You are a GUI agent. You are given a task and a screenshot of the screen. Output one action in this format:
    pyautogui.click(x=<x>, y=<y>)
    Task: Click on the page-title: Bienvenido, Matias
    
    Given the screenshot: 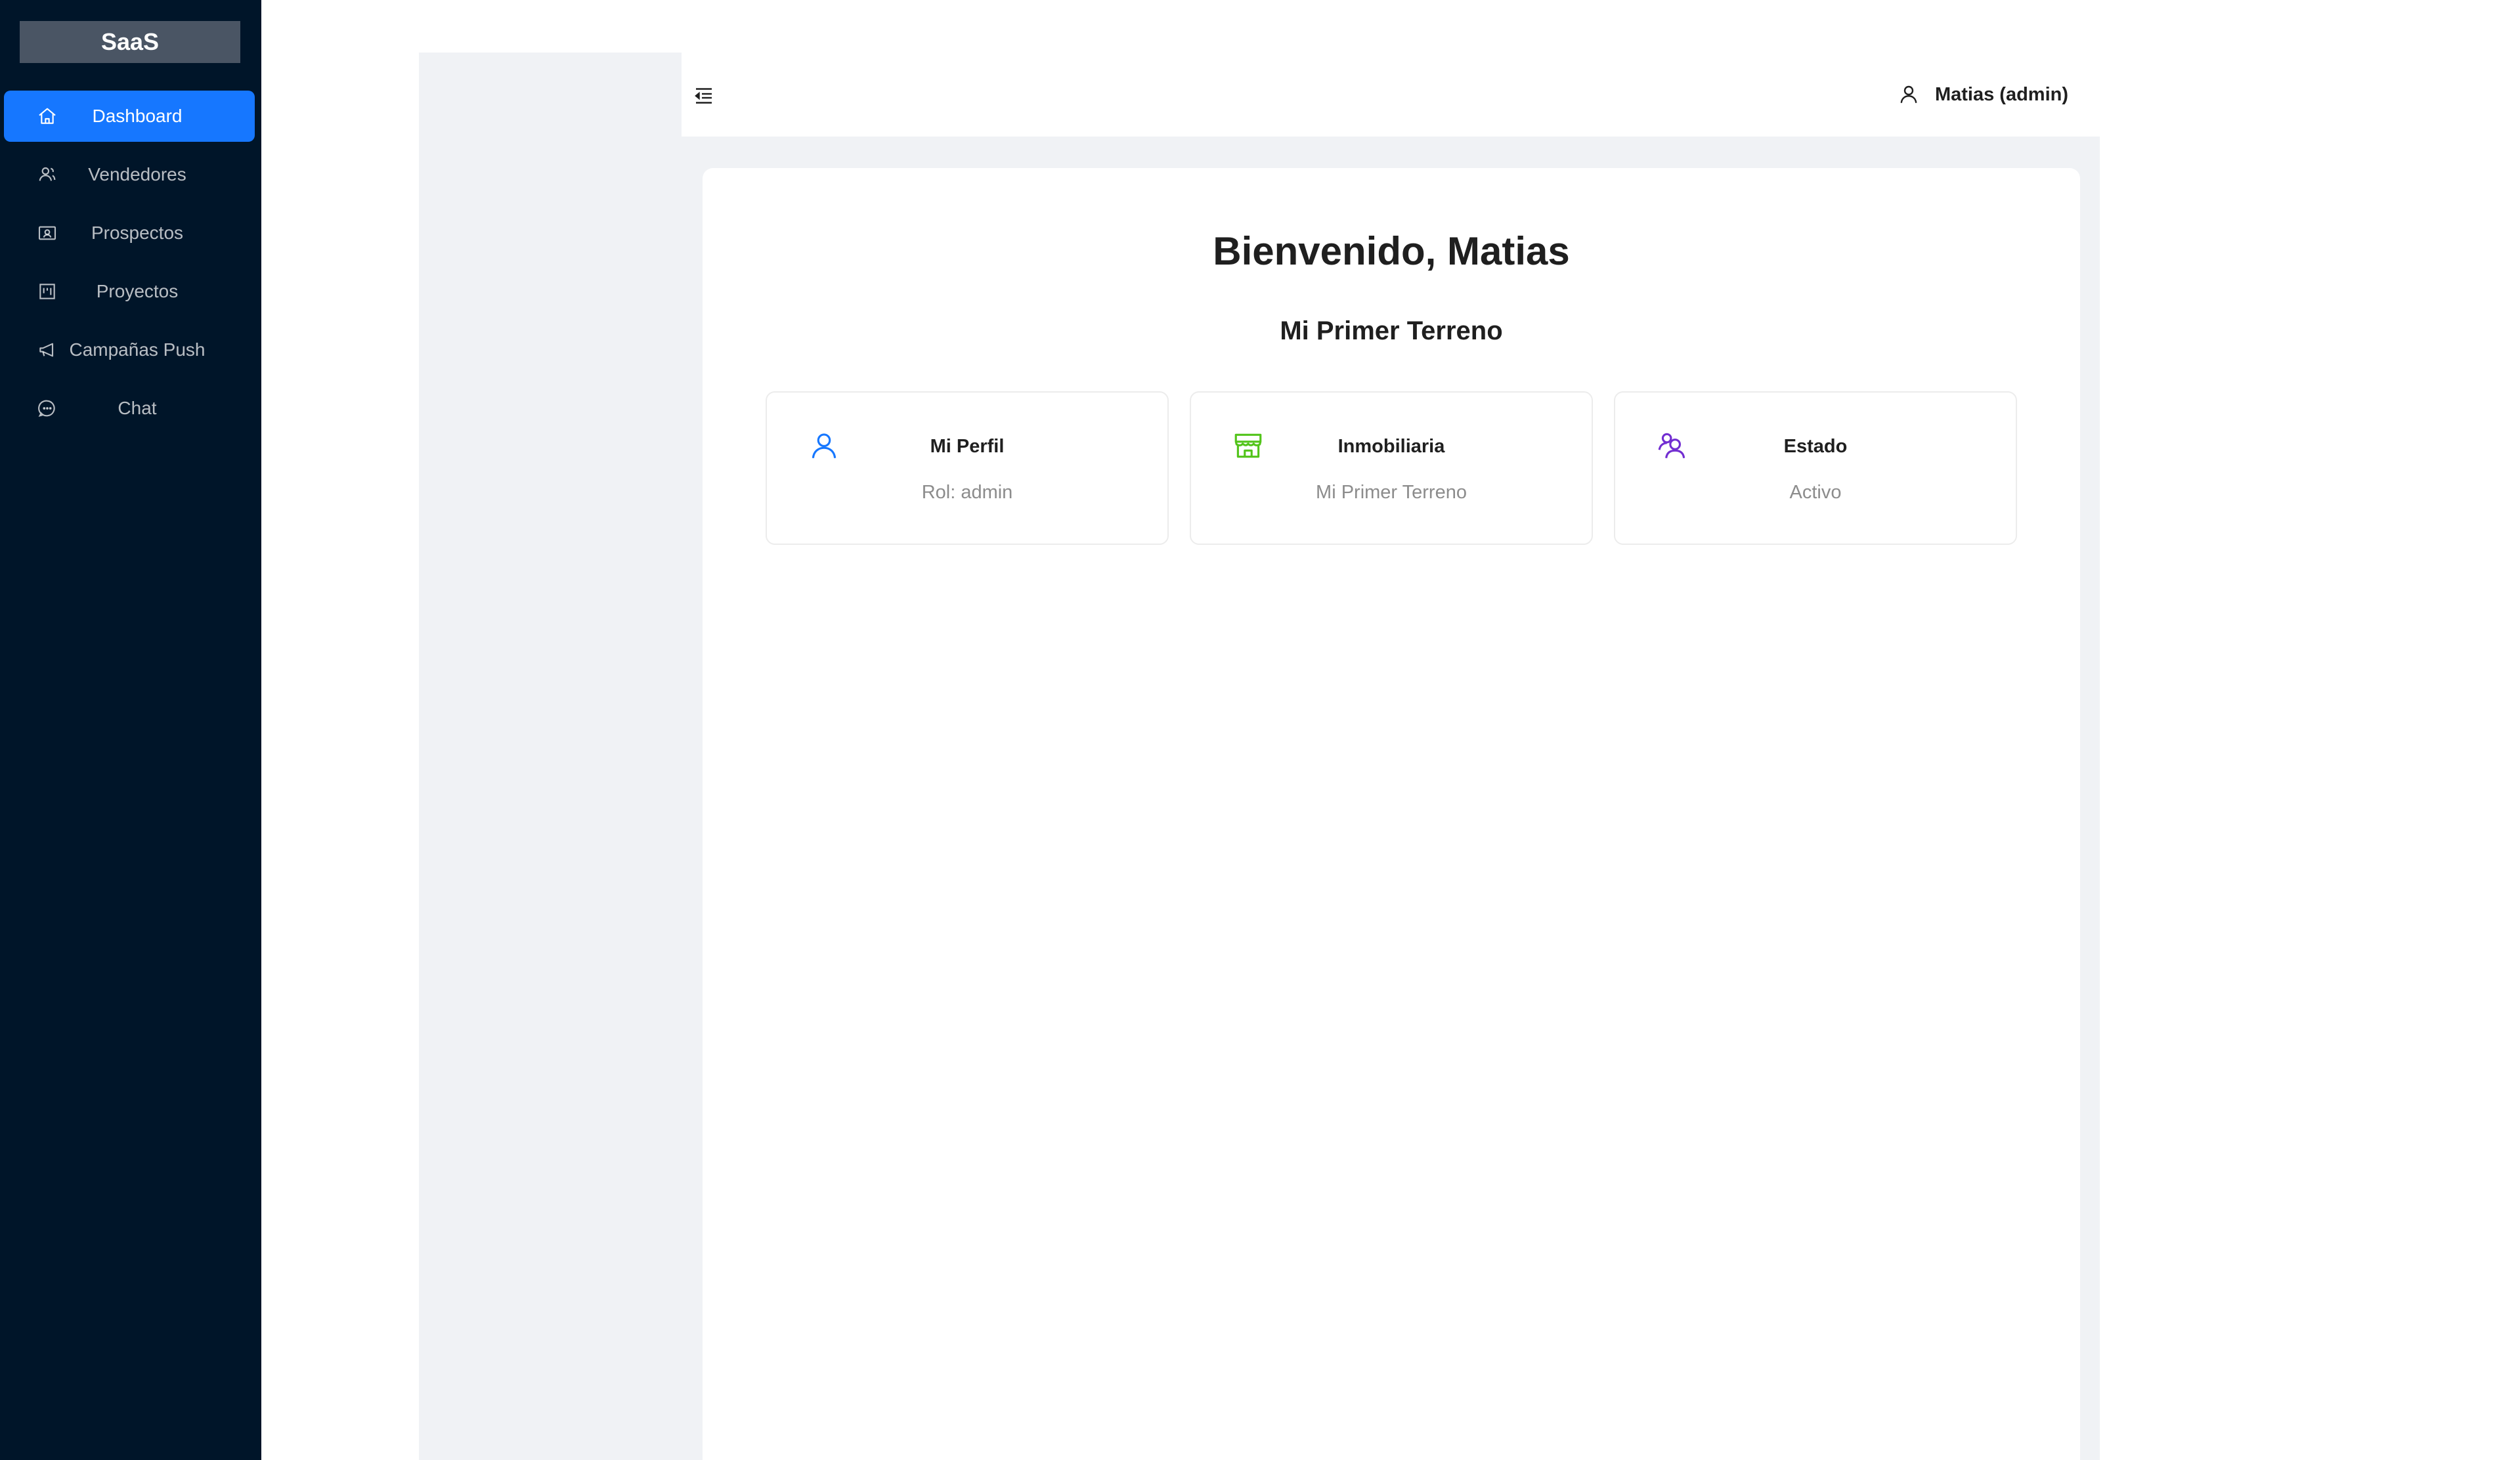 What is the action you would take?
    pyautogui.click(x=1392, y=251)
    